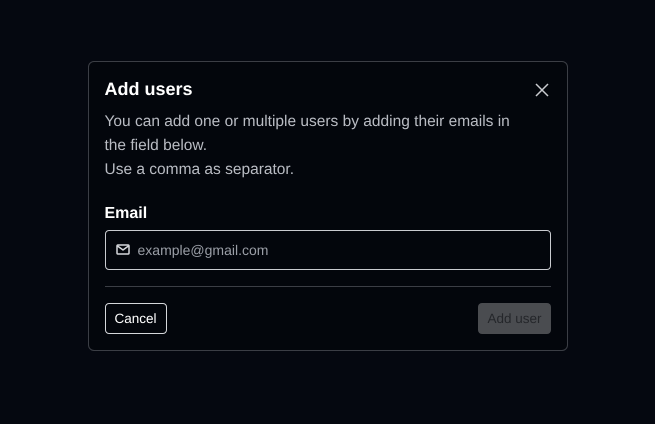 This screenshot has width=655, height=424. Describe the element at coordinates (123, 249) in the screenshot. I see `mail-icon` at that location.